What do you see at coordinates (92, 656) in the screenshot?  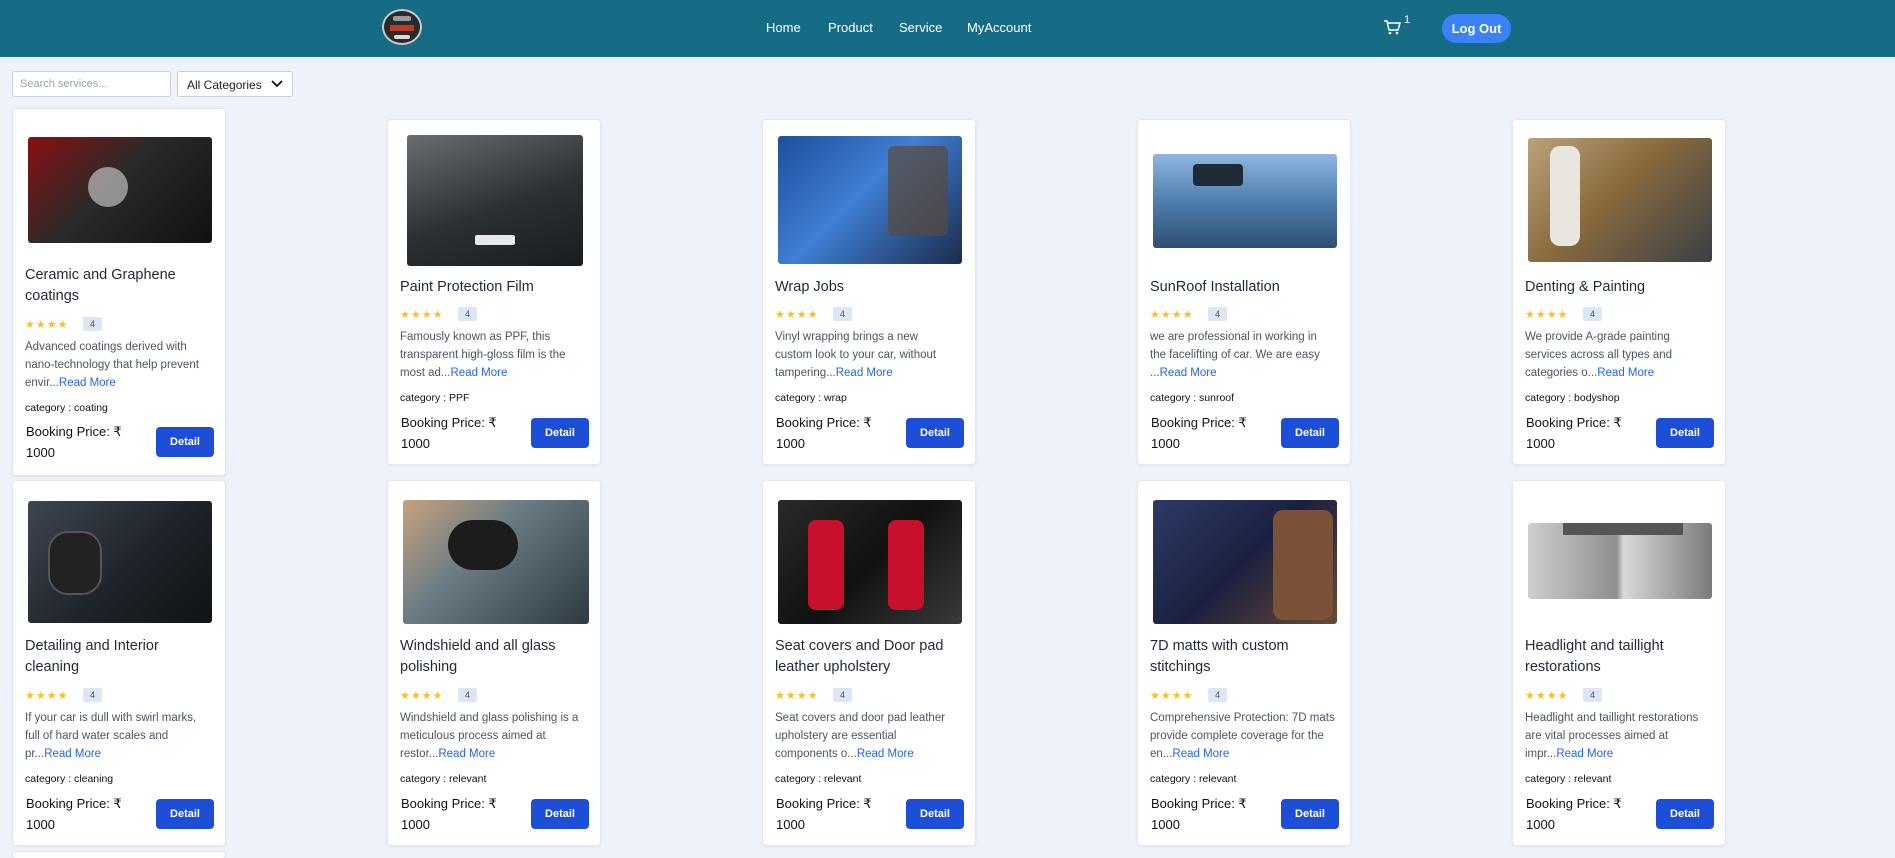 I see `service-title: Detailing and Interior cleaning` at bounding box center [92, 656].